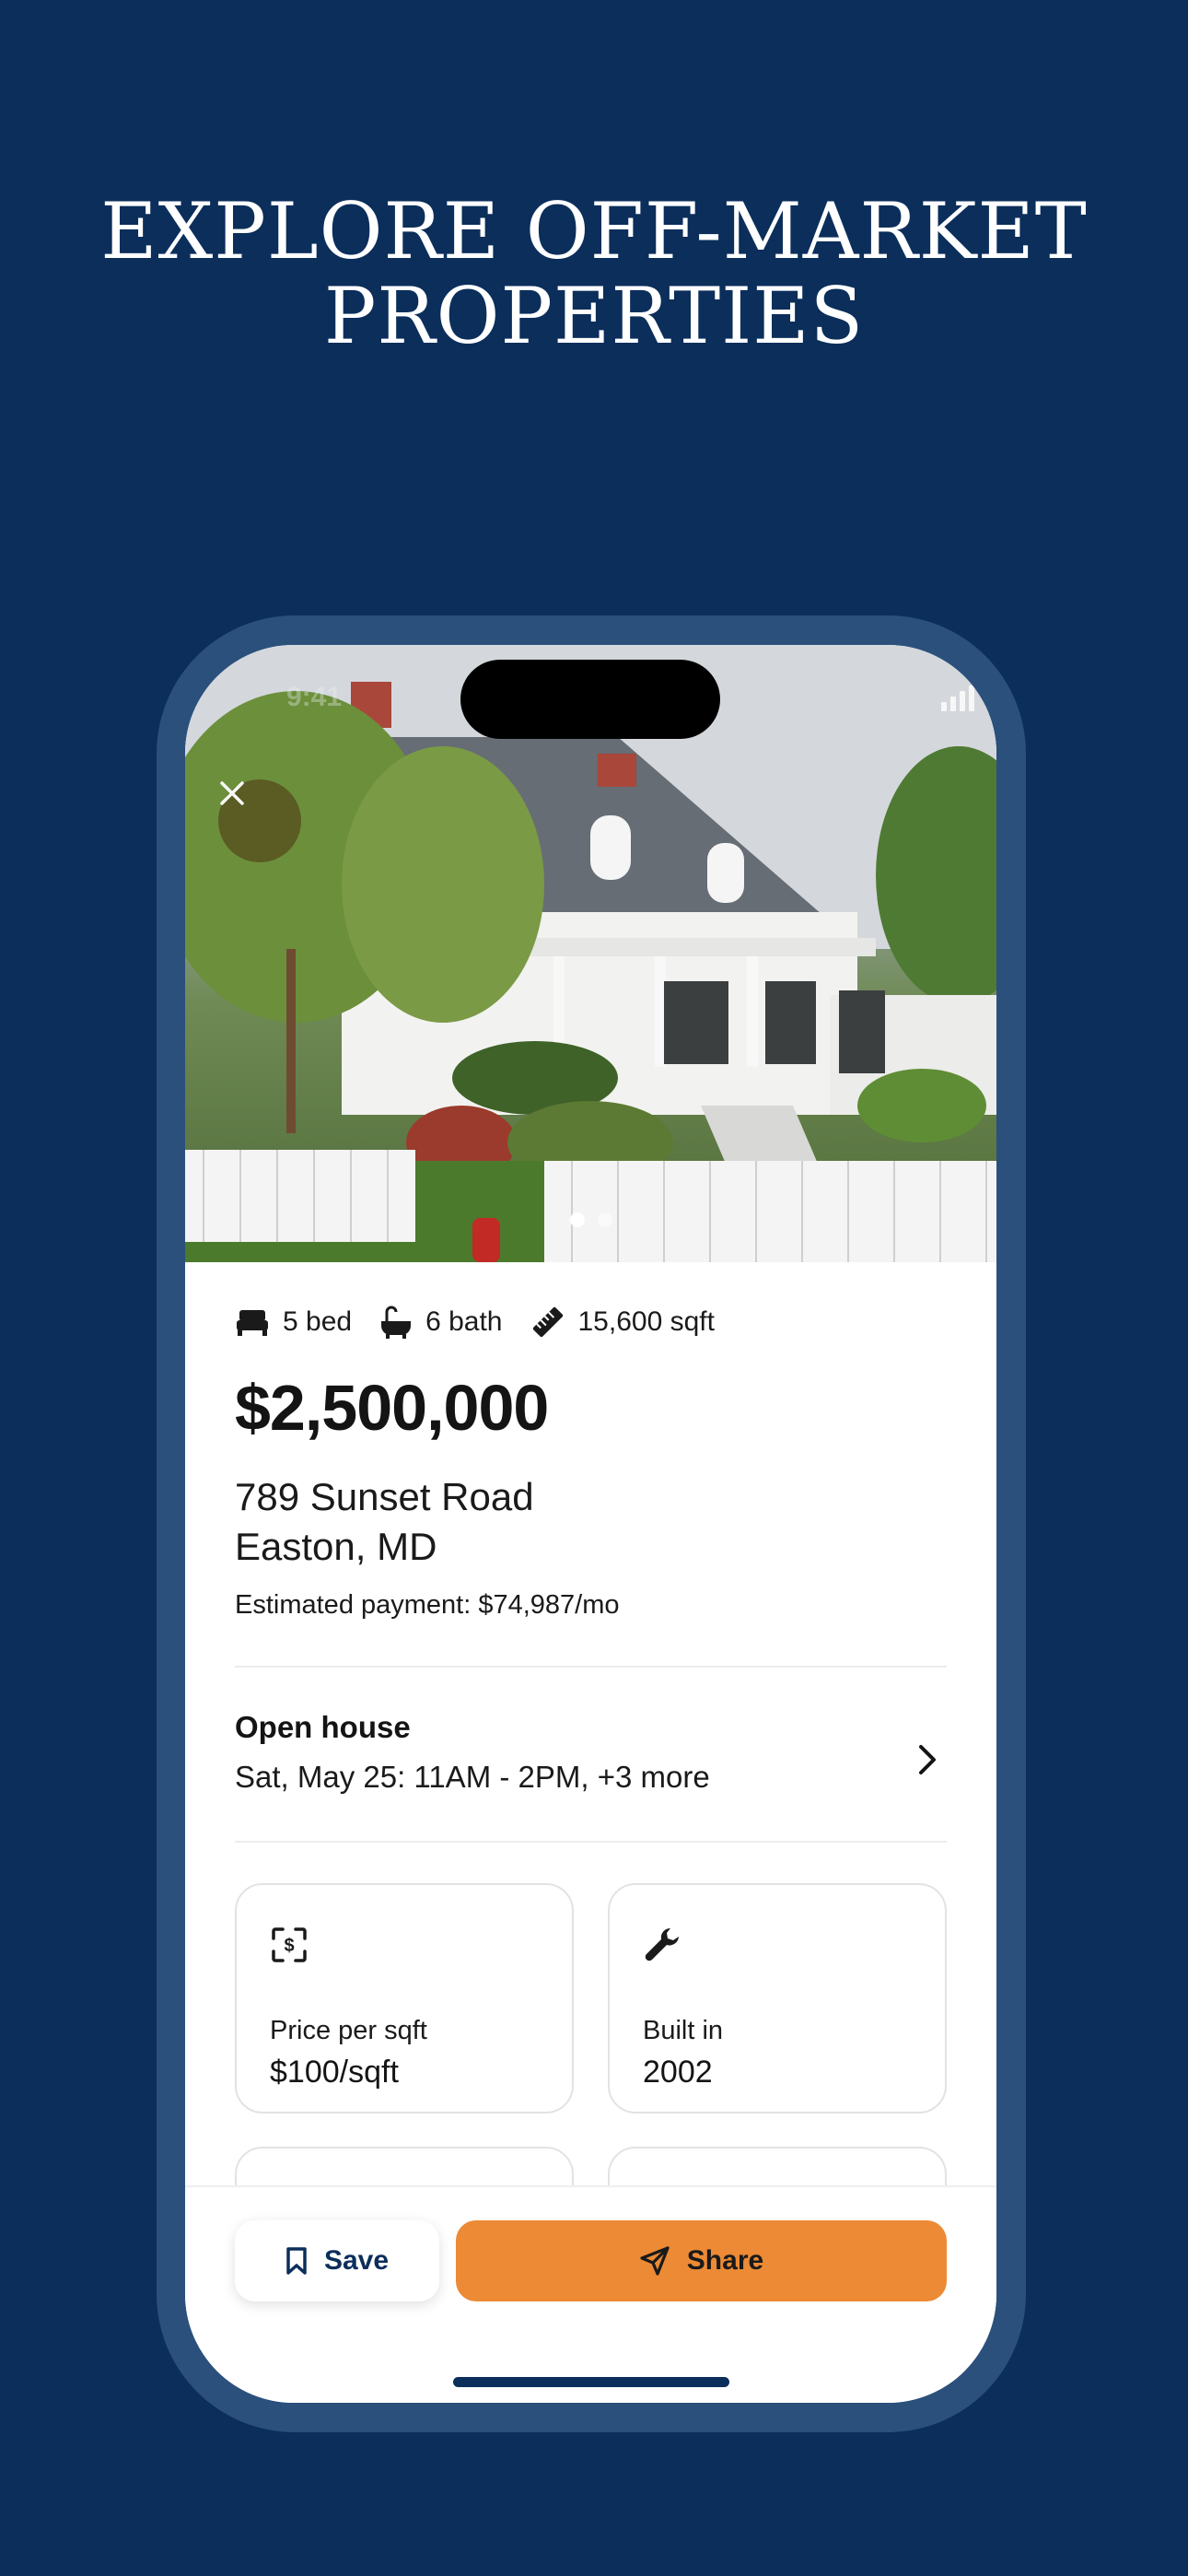  I want to click on fact-value: $100/sqft, so click(335, 2072).